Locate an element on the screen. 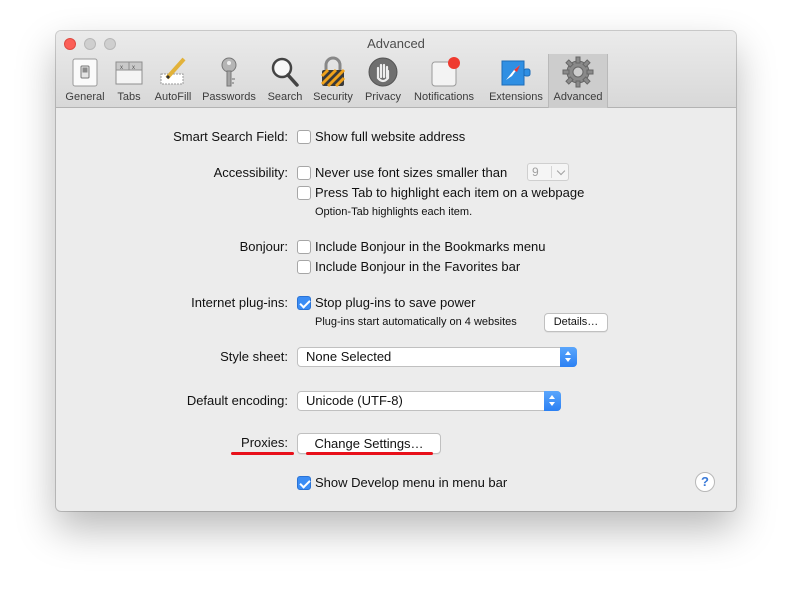  tab-autofill-label: AutoFill is located at coordinates (173, 97).